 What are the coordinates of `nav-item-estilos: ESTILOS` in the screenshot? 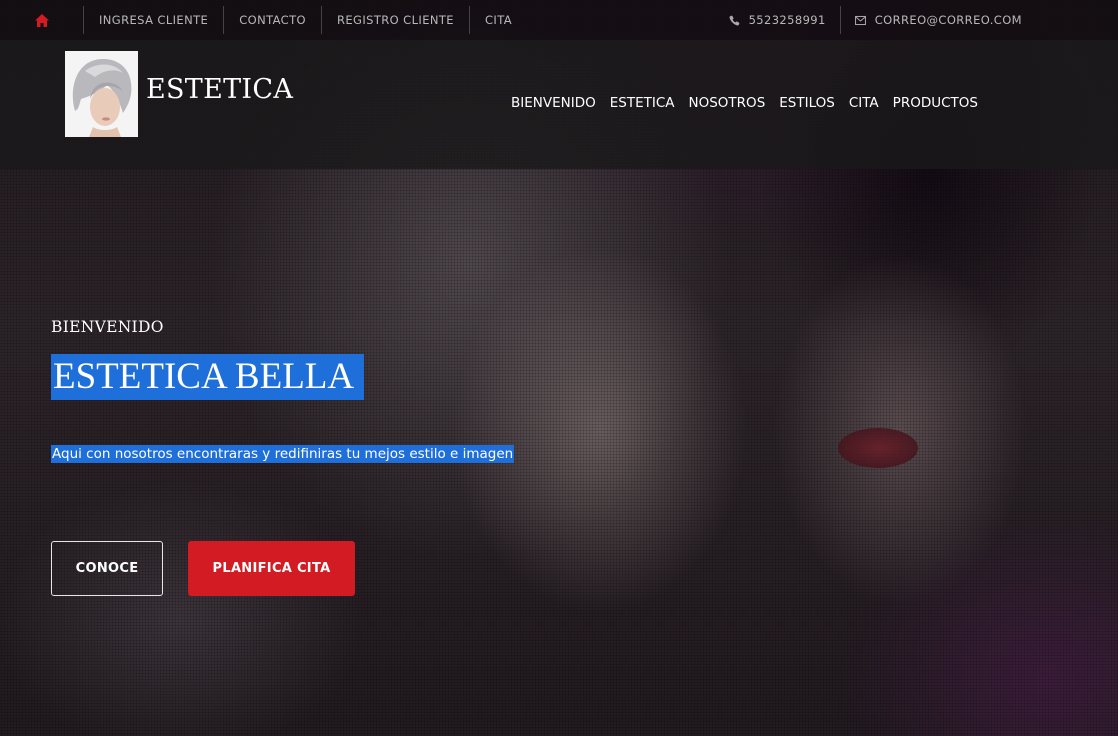 It's located at (807, 103).